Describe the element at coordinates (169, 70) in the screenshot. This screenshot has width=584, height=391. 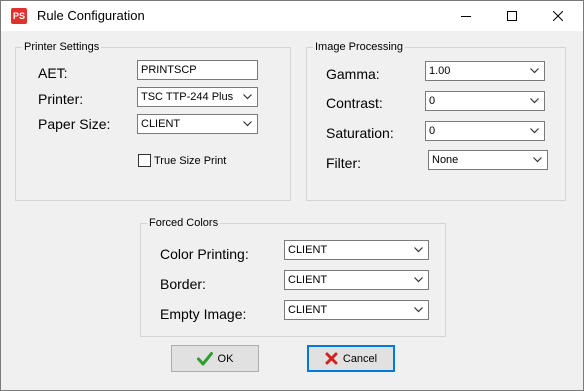
I see `aet-value: PRINTSCP` at that location.